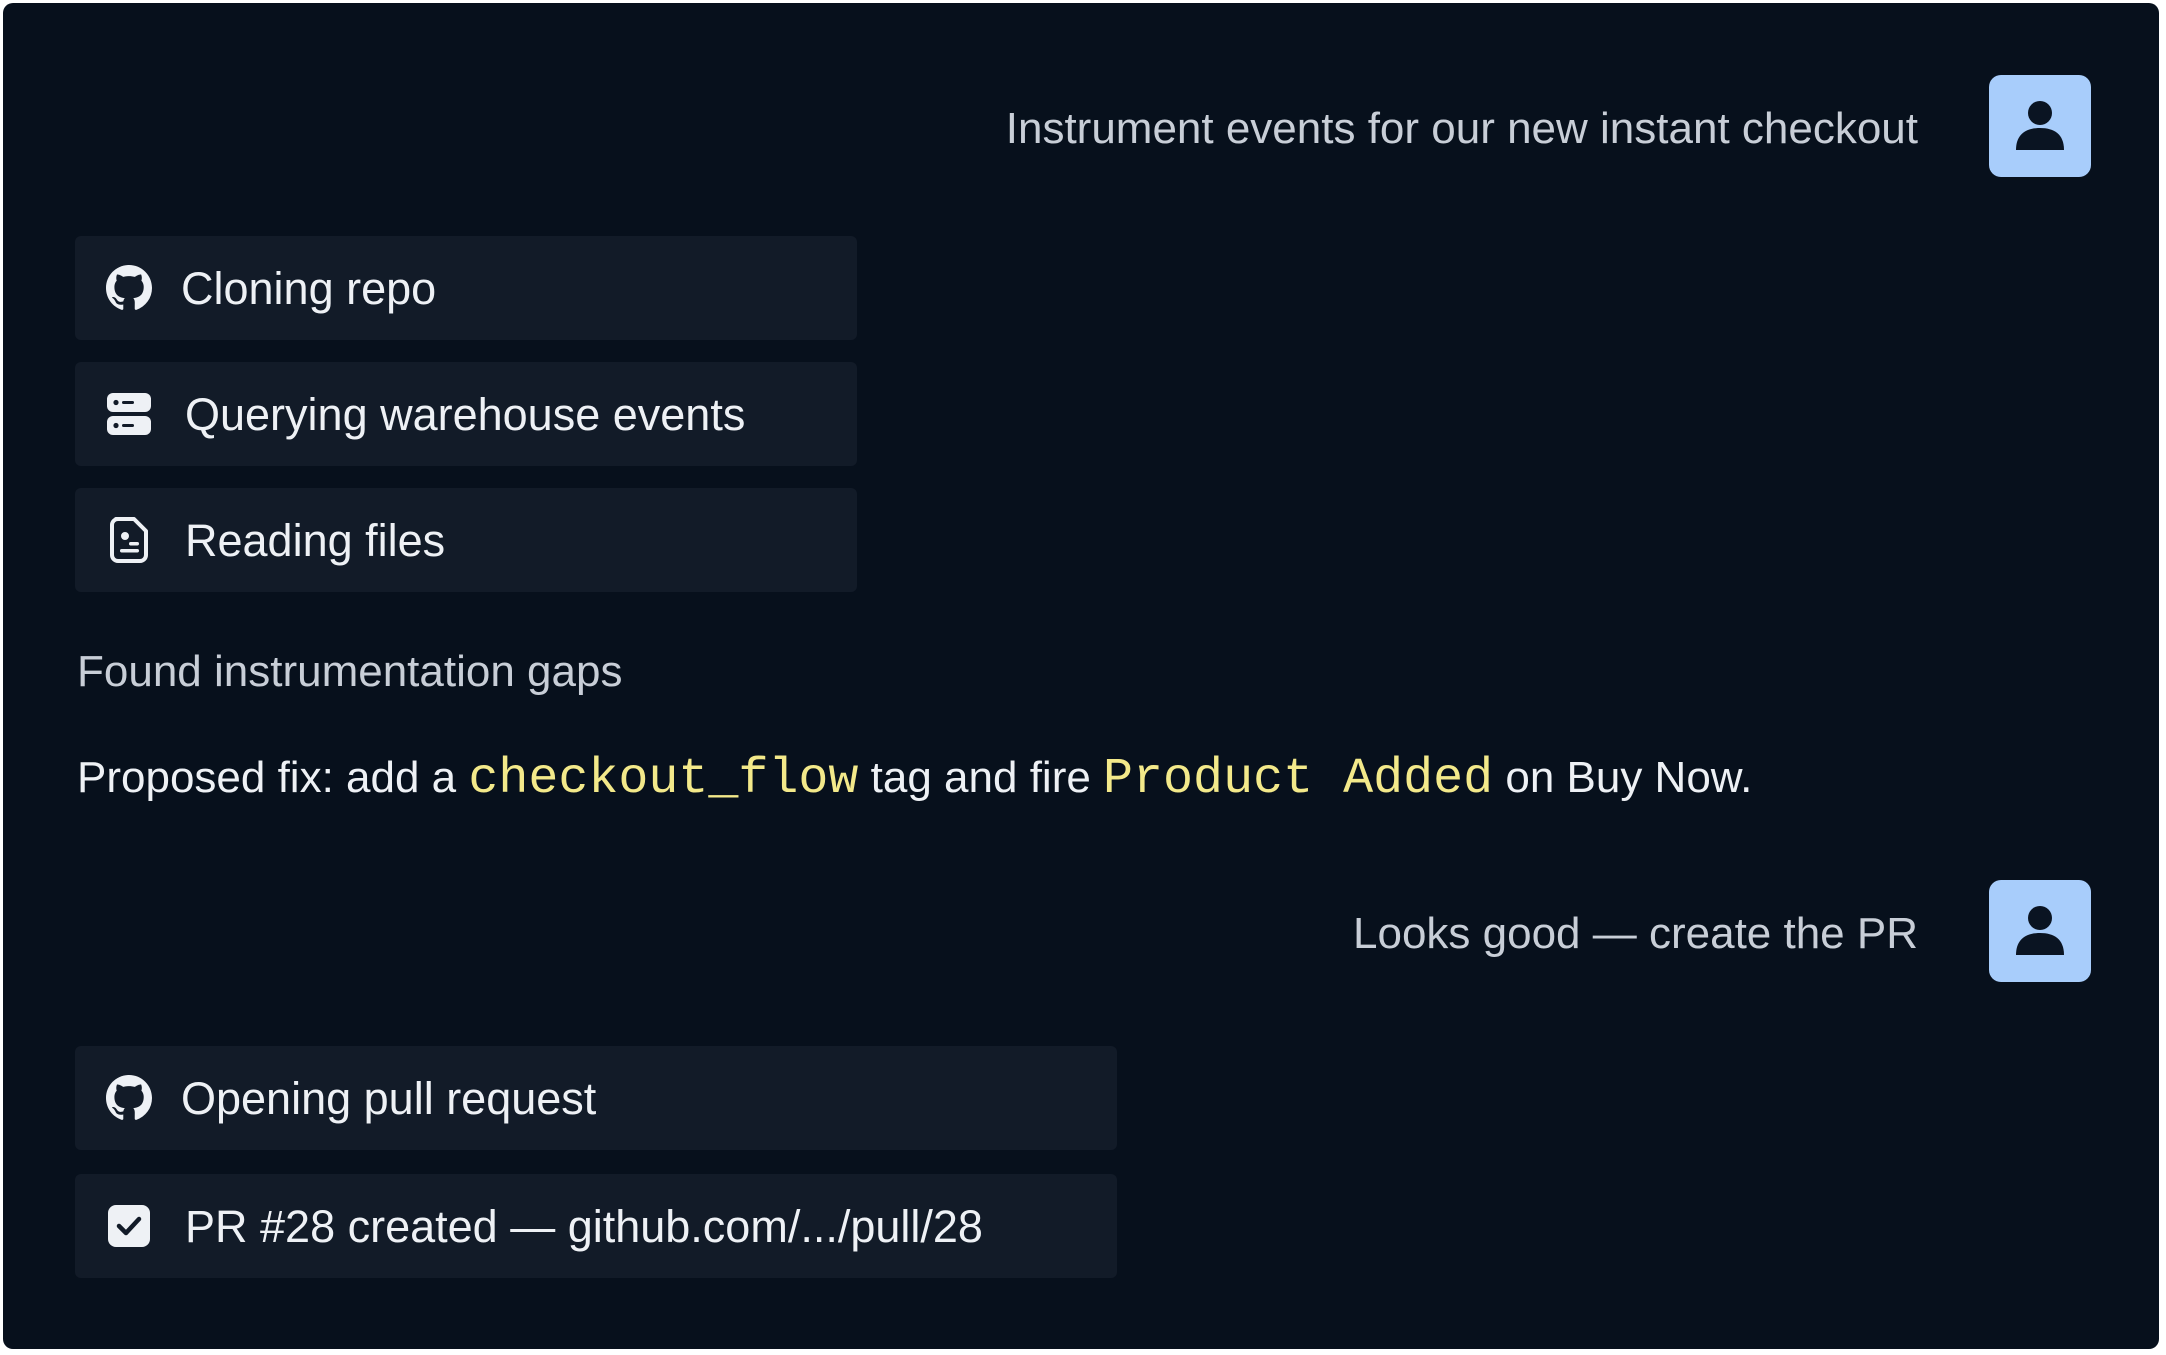  What do you see at coordinates (129, 1226) in the screenshot?
I see `checkbox-checked-icon` at bounding box center [129, 1226].